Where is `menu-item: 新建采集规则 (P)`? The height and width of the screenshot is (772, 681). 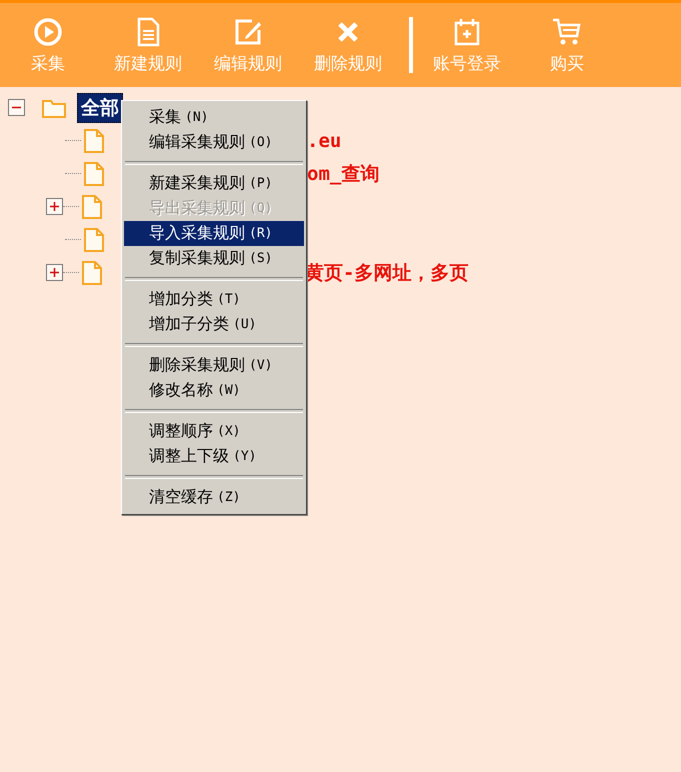 menu-item: 新建采集规则 (P) is located at coordinates (214, 183).